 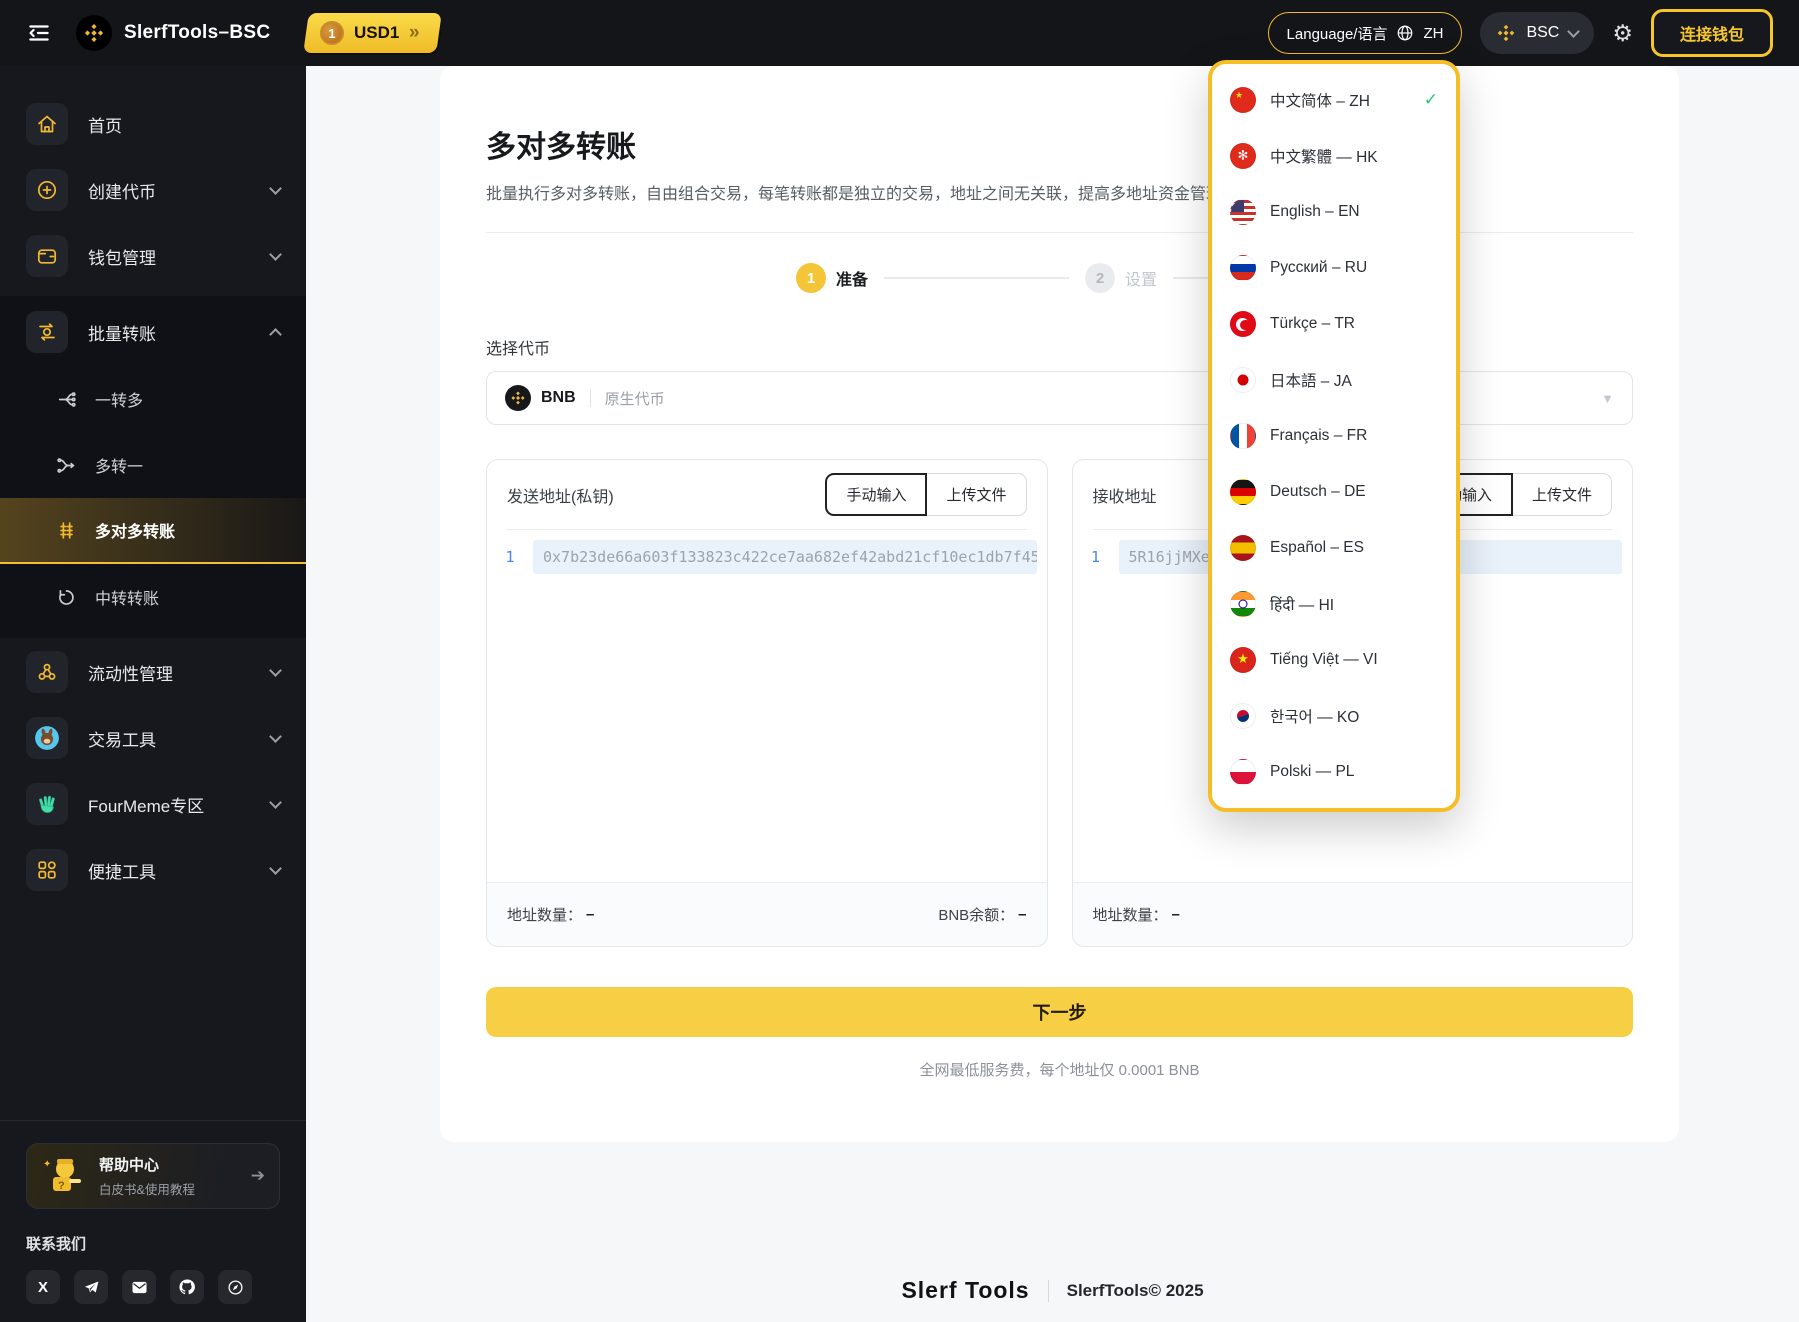 I want to click on language-option-fr: Français – FR, so click(x=1334, y=436).